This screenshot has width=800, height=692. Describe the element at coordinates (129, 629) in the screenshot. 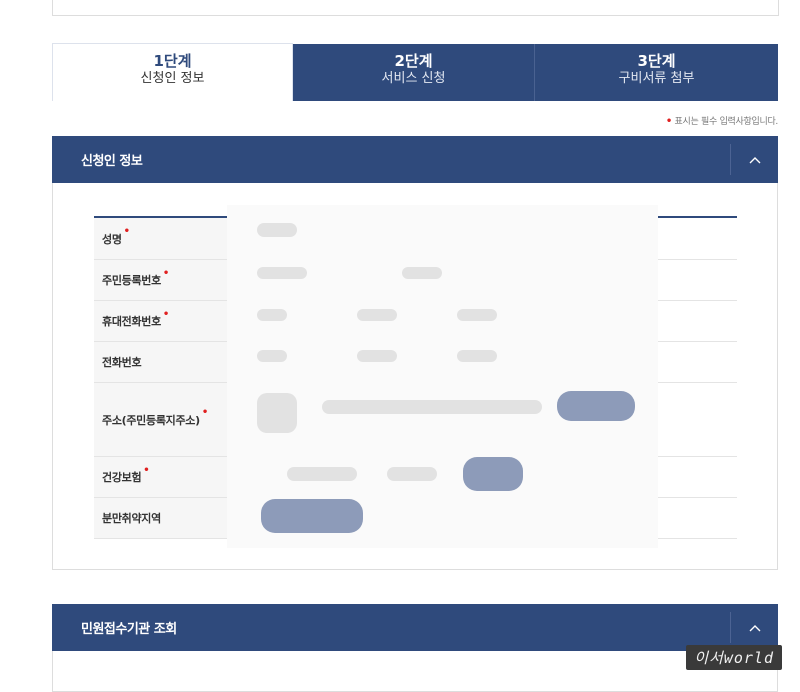

I see `office-lookup-section-title: 민원접수기관 조회` at that location.